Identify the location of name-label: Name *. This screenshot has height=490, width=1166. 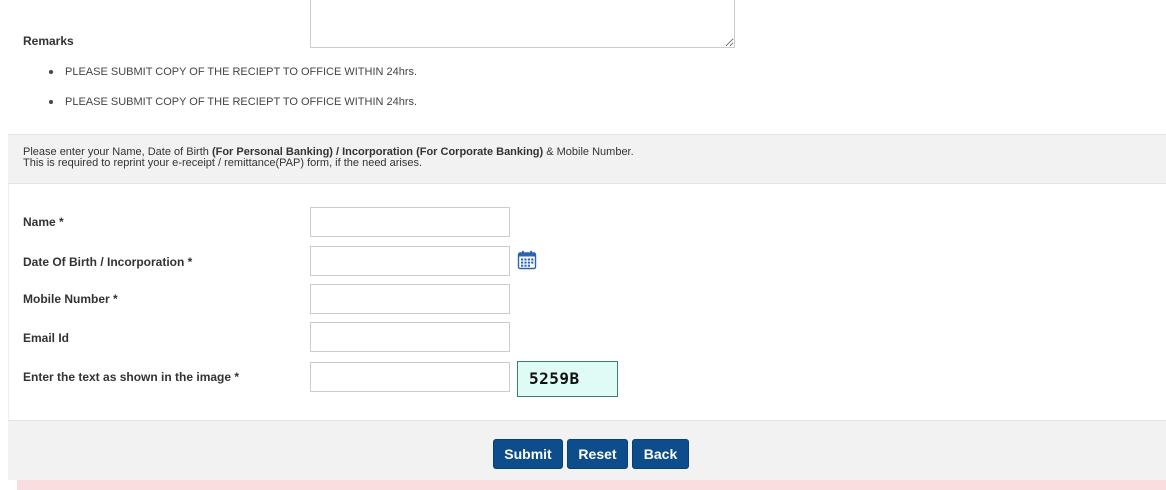
(43, 222).